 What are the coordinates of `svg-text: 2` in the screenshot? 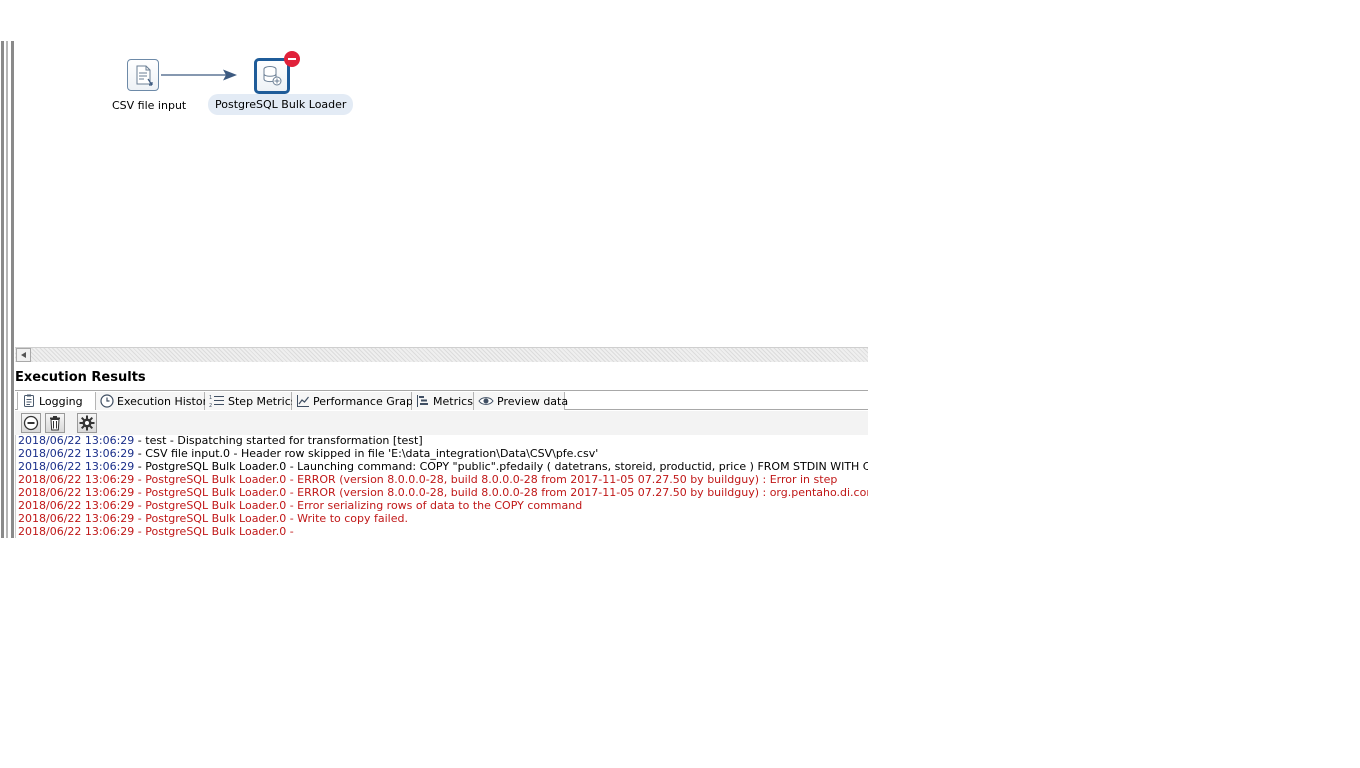 It's located at (210, 405).